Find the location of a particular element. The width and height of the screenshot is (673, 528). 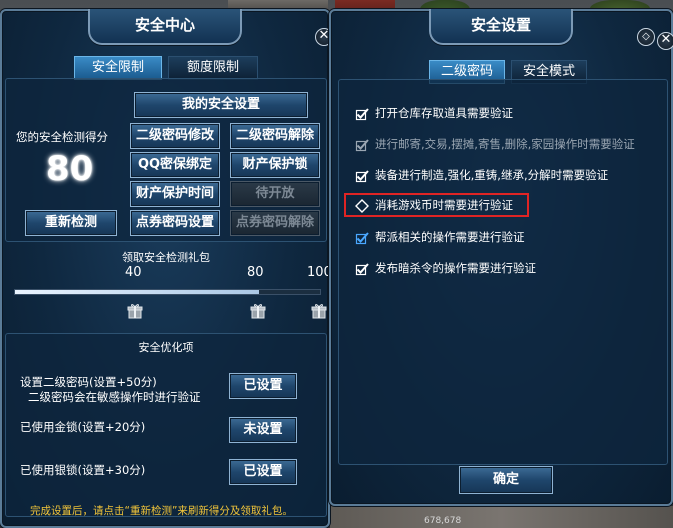

option-warehouse-access: 打开仓库存取道具需要验证 is located at coordinates (434, 113).